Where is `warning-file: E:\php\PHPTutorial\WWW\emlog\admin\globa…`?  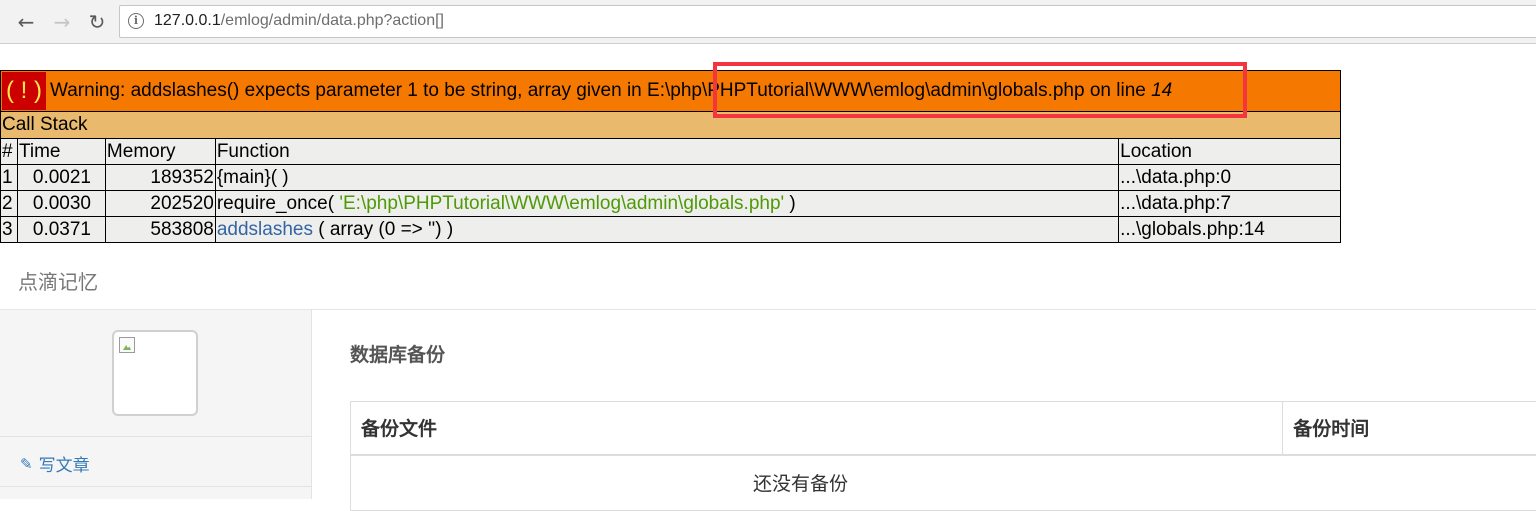
warning-file: E:\php\PHPTutorial\WWW\emlog\admin\globa… is located at coordinates (866, 90).